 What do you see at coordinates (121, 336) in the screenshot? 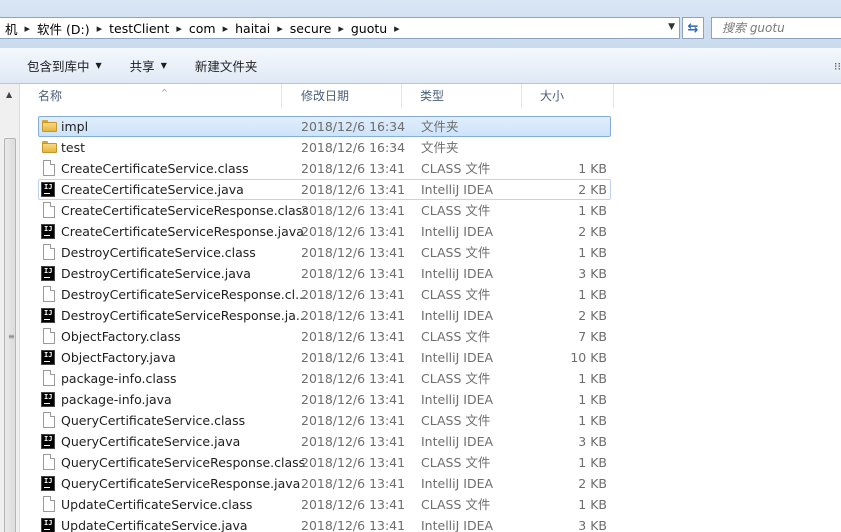
I see `file-name: ObjectFactory.class` at bounding box center [121, 336].